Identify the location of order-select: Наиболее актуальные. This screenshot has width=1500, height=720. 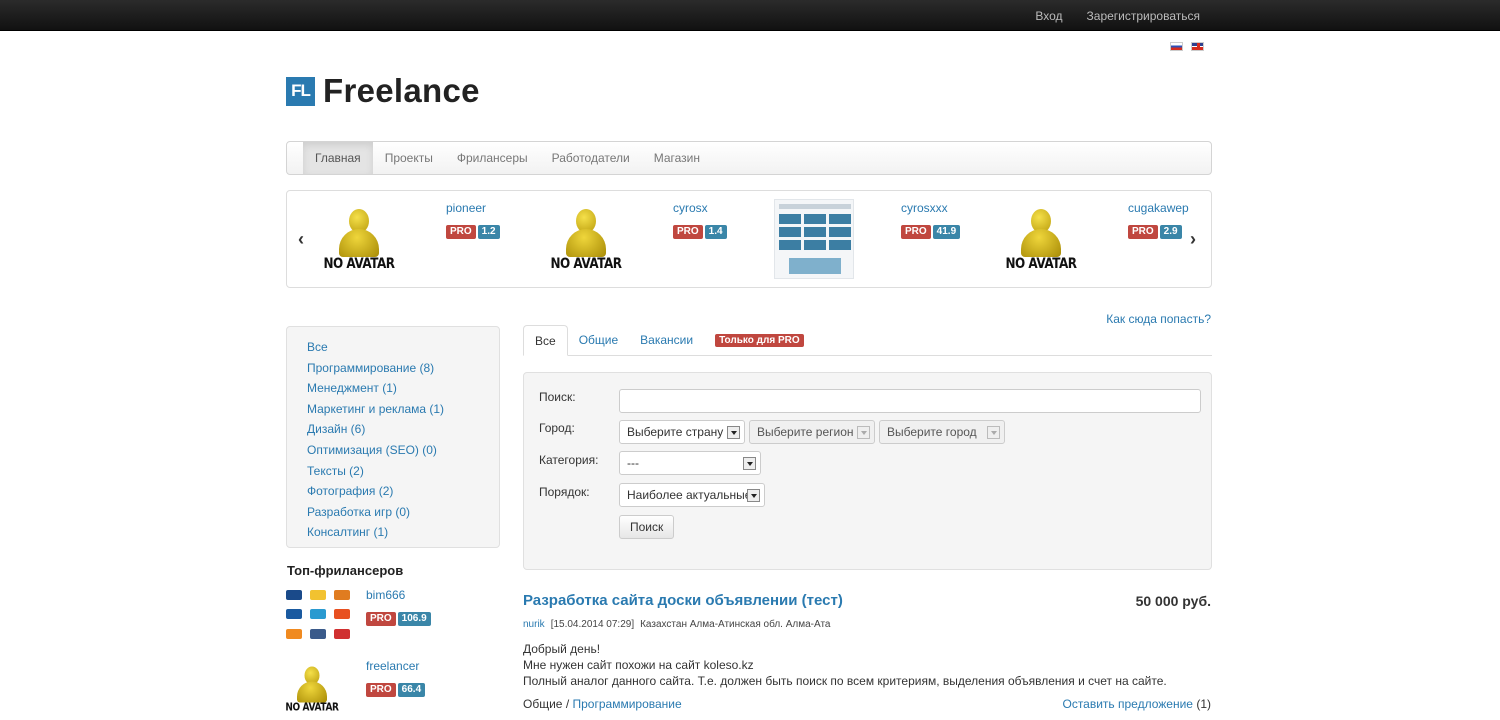
(692, 495).